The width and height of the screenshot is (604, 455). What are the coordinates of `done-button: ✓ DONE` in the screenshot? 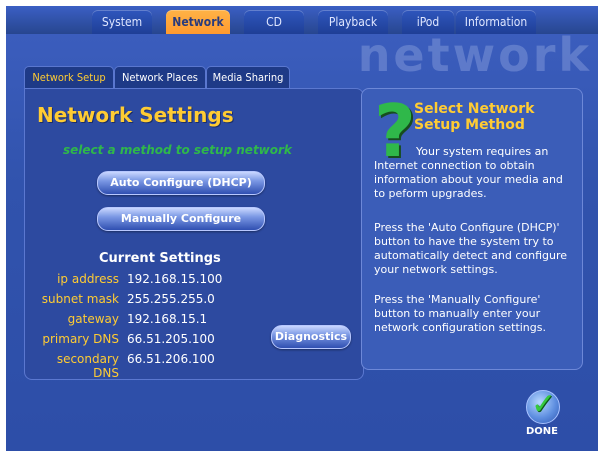 It's located at (544, 413).